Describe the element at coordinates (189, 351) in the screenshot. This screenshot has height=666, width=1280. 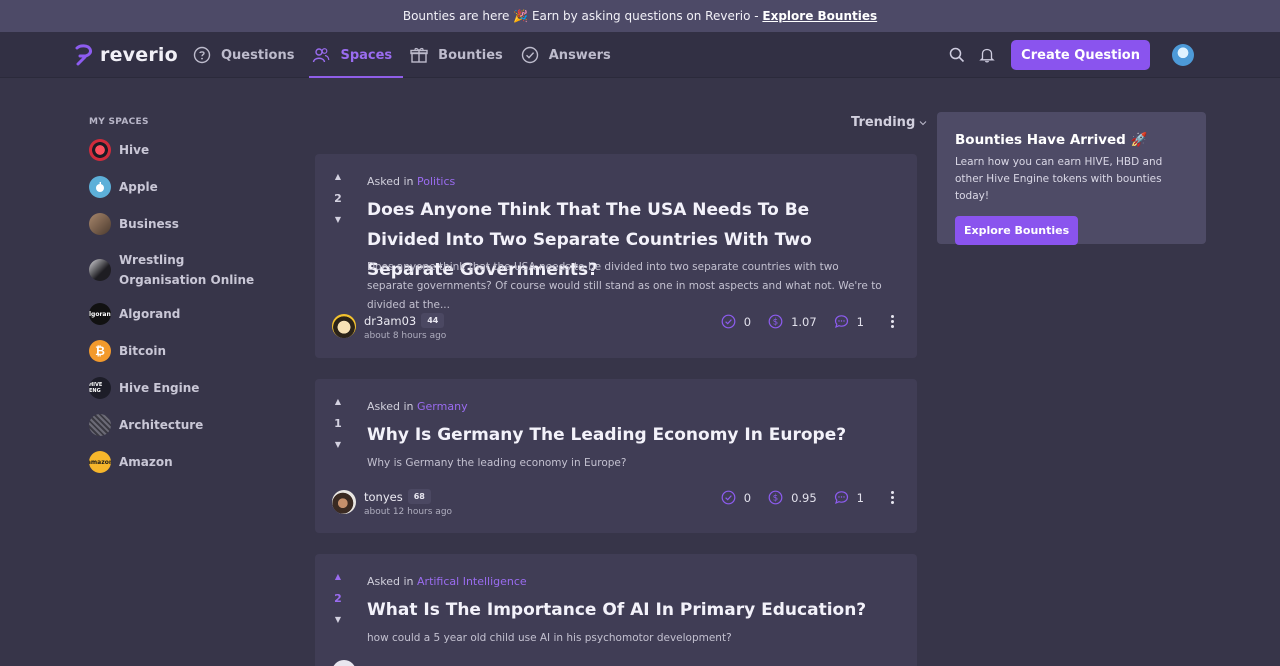
I see `space-bitcoin: ₿ Bitcoin` at that location.